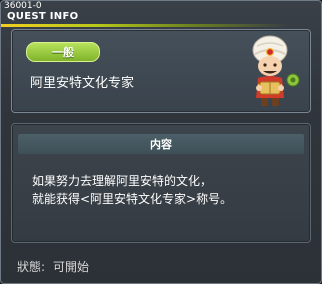 This screenshot has width=322, height=284. What do you see at coordinates (23, 6) in the screenshot?
I see `quest-id: 36001-0` at bounding box center [23, 6].